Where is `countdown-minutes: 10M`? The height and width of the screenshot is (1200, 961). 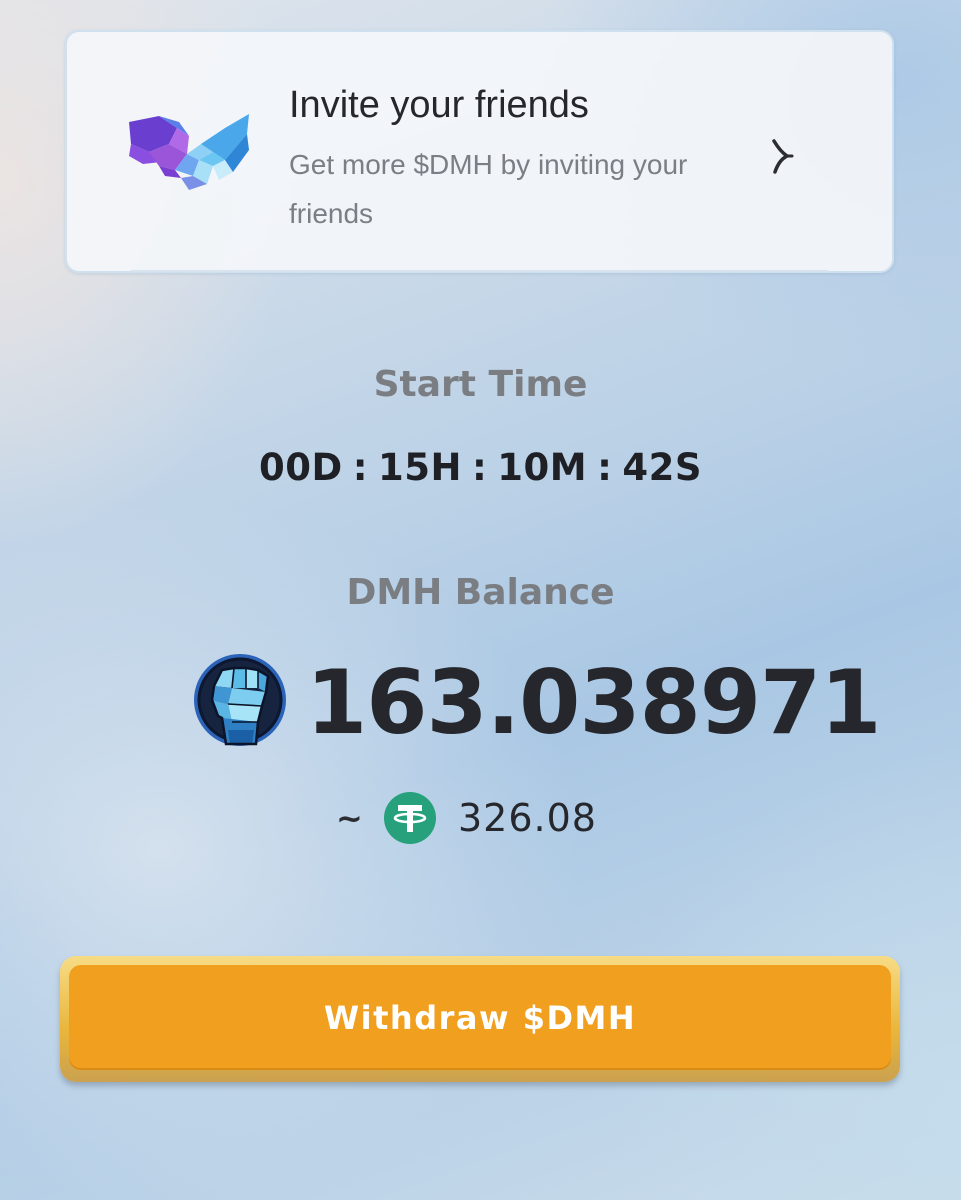
countdown-minutes: 10M is located at coordinates (542, 467).